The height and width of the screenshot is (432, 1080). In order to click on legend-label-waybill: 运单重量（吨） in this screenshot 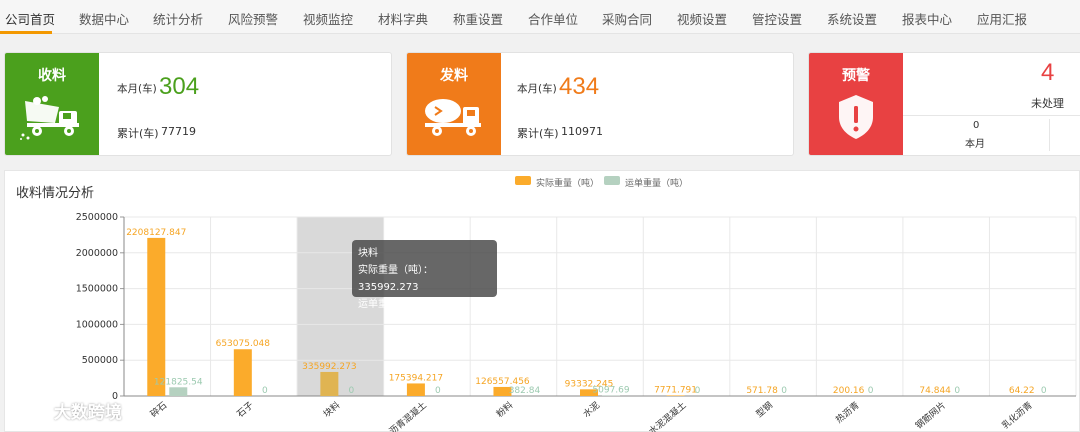, I will do `click(656, 182)`.